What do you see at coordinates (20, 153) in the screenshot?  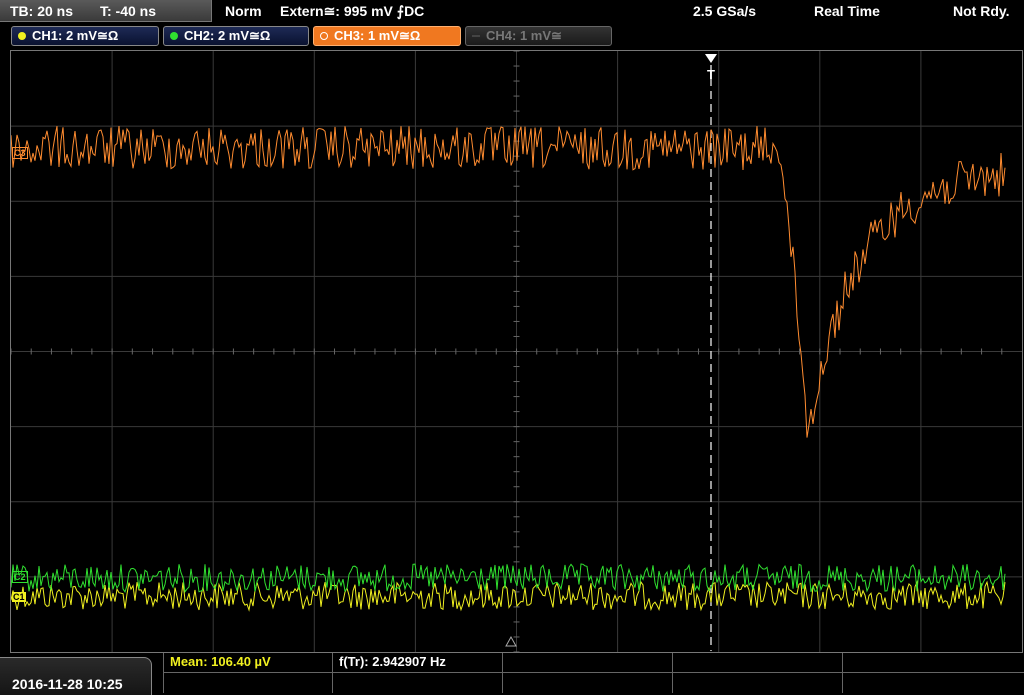 I see `channel-3-offset-marker: C3` at bounding box center [20, 153].